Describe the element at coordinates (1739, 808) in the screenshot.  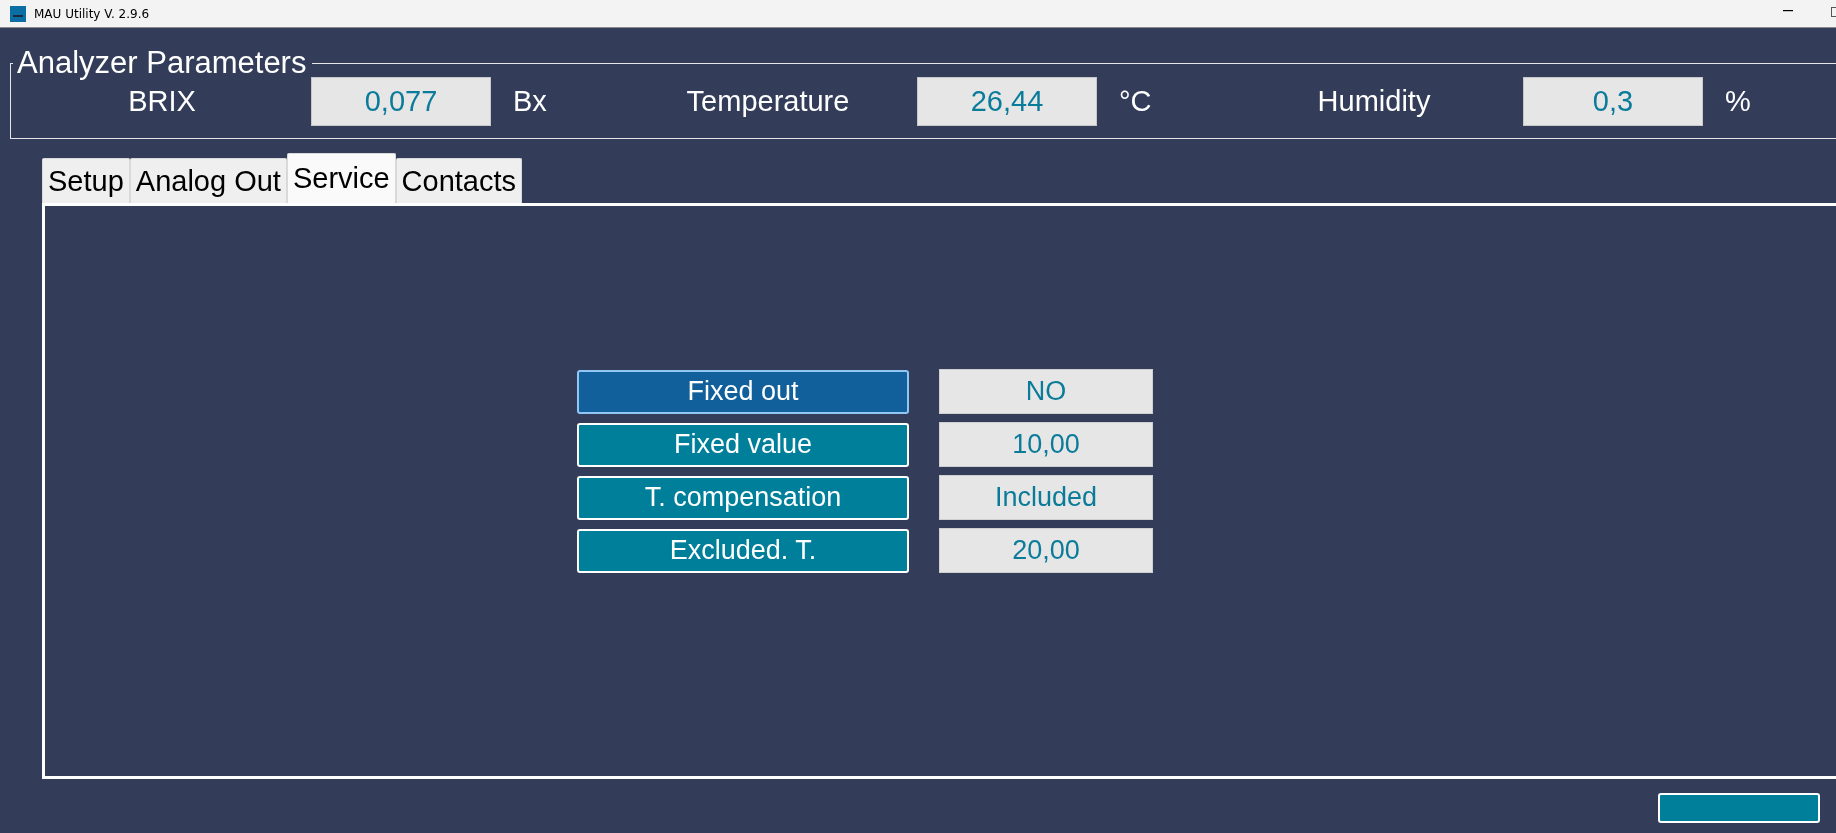
I see `partial-button` at that location.